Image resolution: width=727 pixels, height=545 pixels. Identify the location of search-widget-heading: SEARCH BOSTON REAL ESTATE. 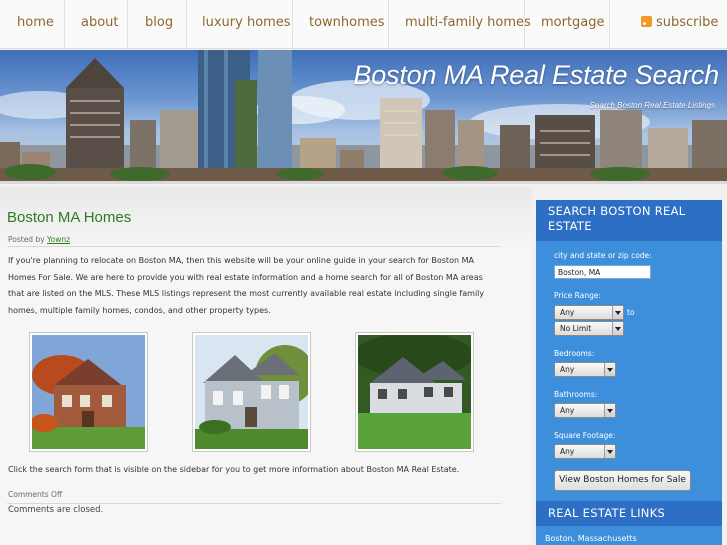
(629, 220).